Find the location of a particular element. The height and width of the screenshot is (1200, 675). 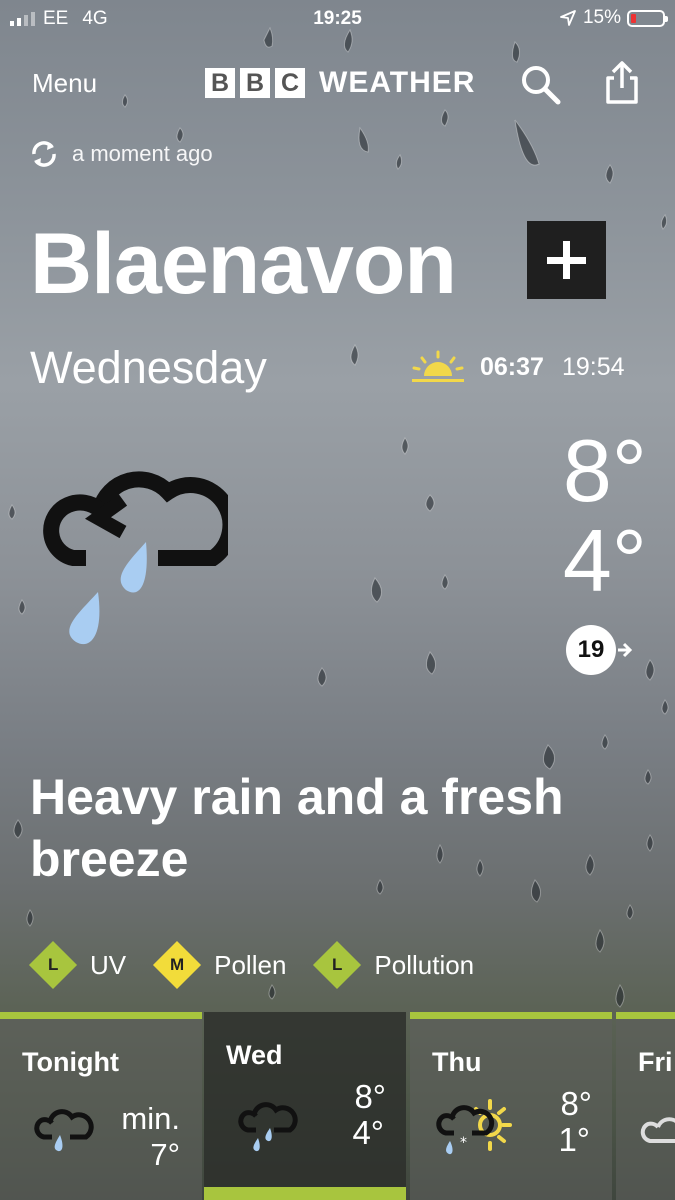

plus-icon is located at coordinates (566, 260).